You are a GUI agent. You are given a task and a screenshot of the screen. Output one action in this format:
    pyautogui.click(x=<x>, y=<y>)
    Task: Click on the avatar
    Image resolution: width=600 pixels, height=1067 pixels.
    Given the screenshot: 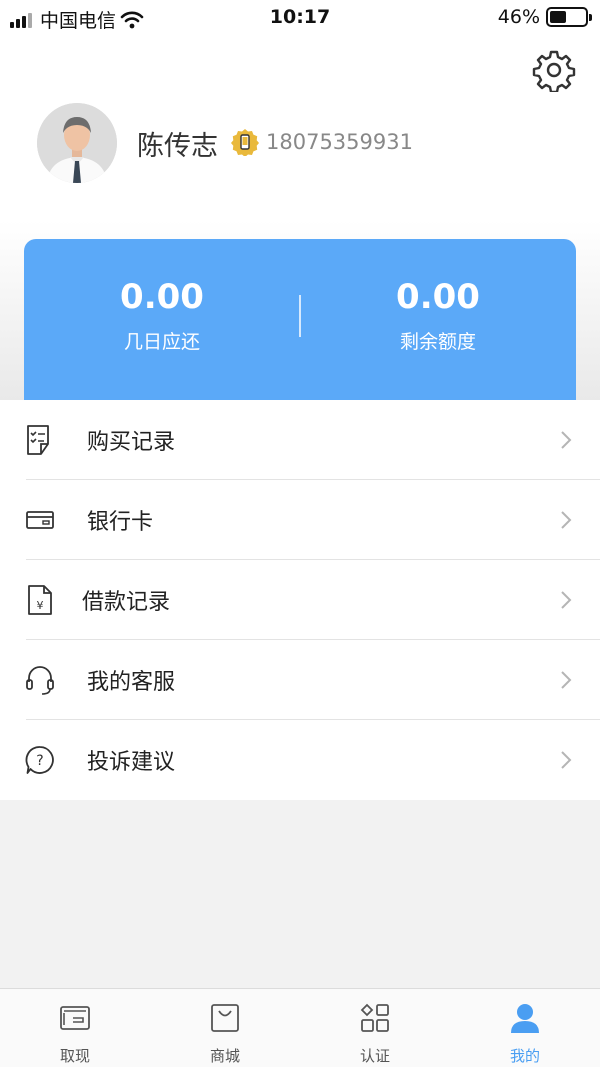 What is the action you would take?
    pyautogui.click(x=77, y=143)
    